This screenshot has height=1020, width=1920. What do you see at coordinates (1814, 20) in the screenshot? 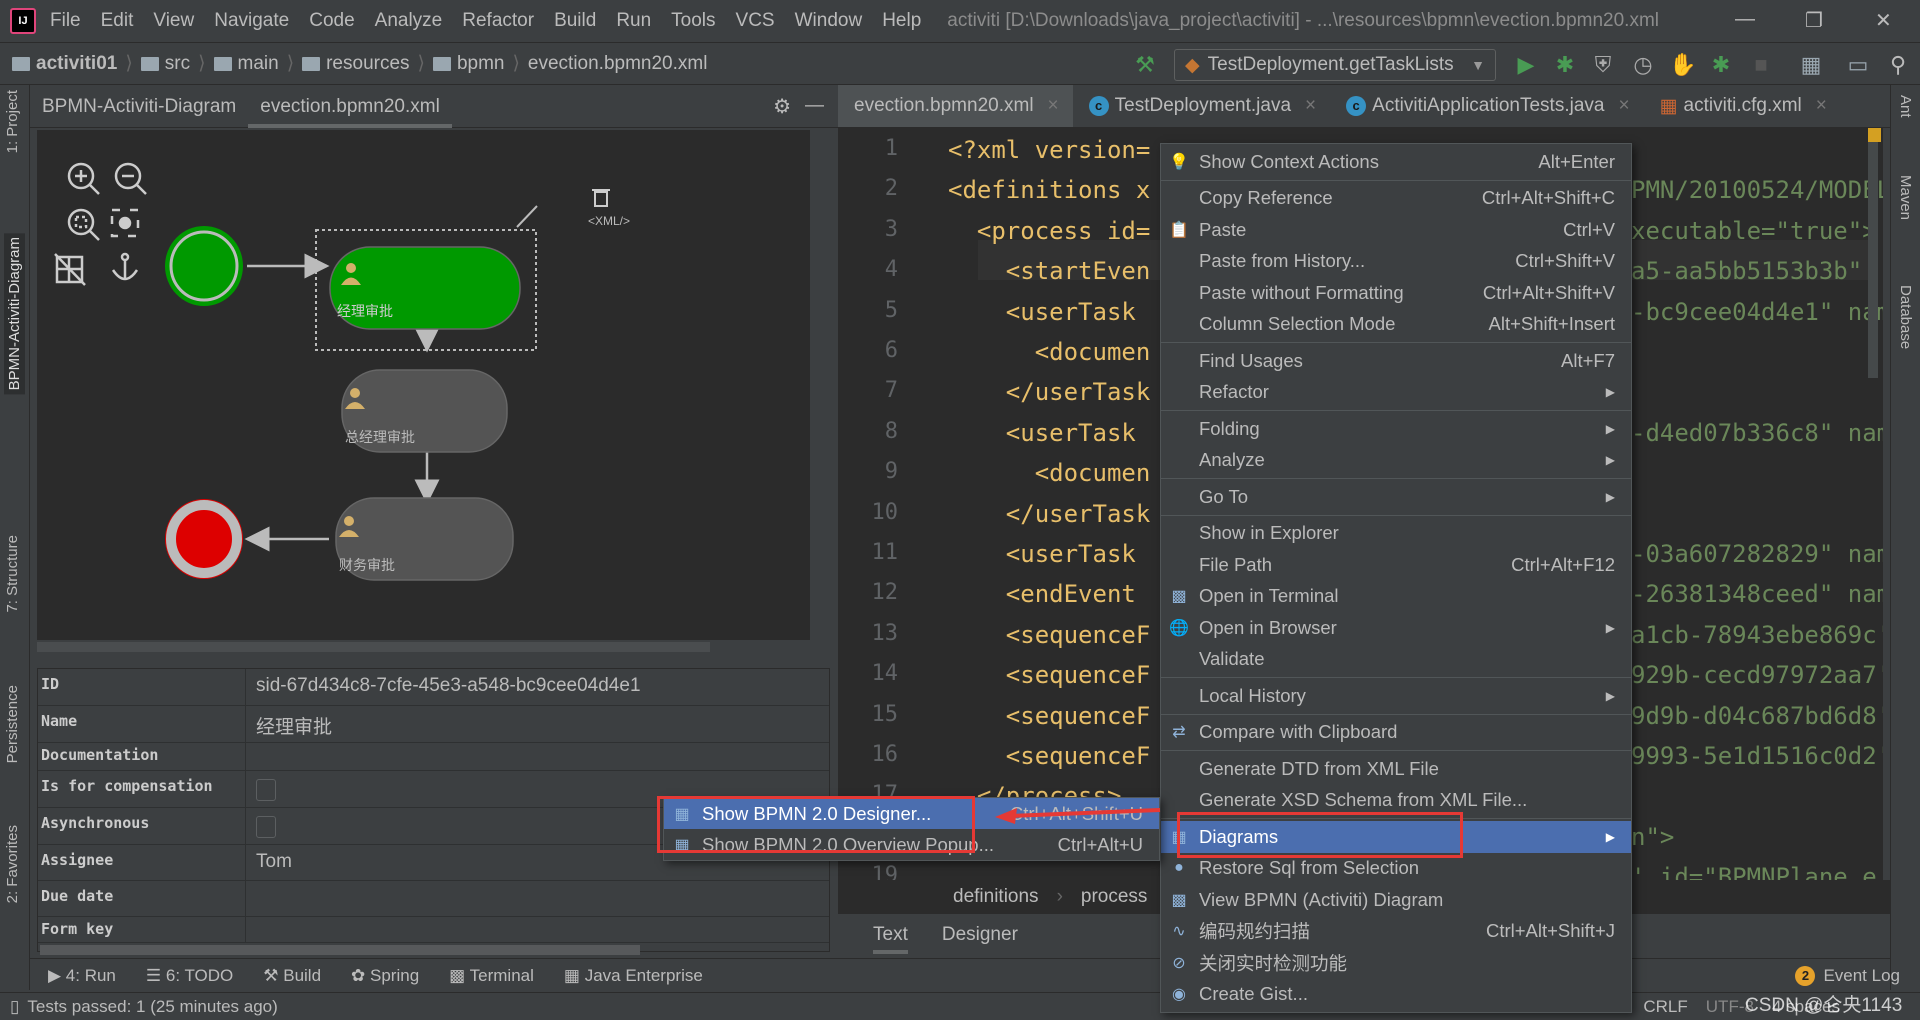
I see `restore-button: ❐` at bounding box center [1814, 20].